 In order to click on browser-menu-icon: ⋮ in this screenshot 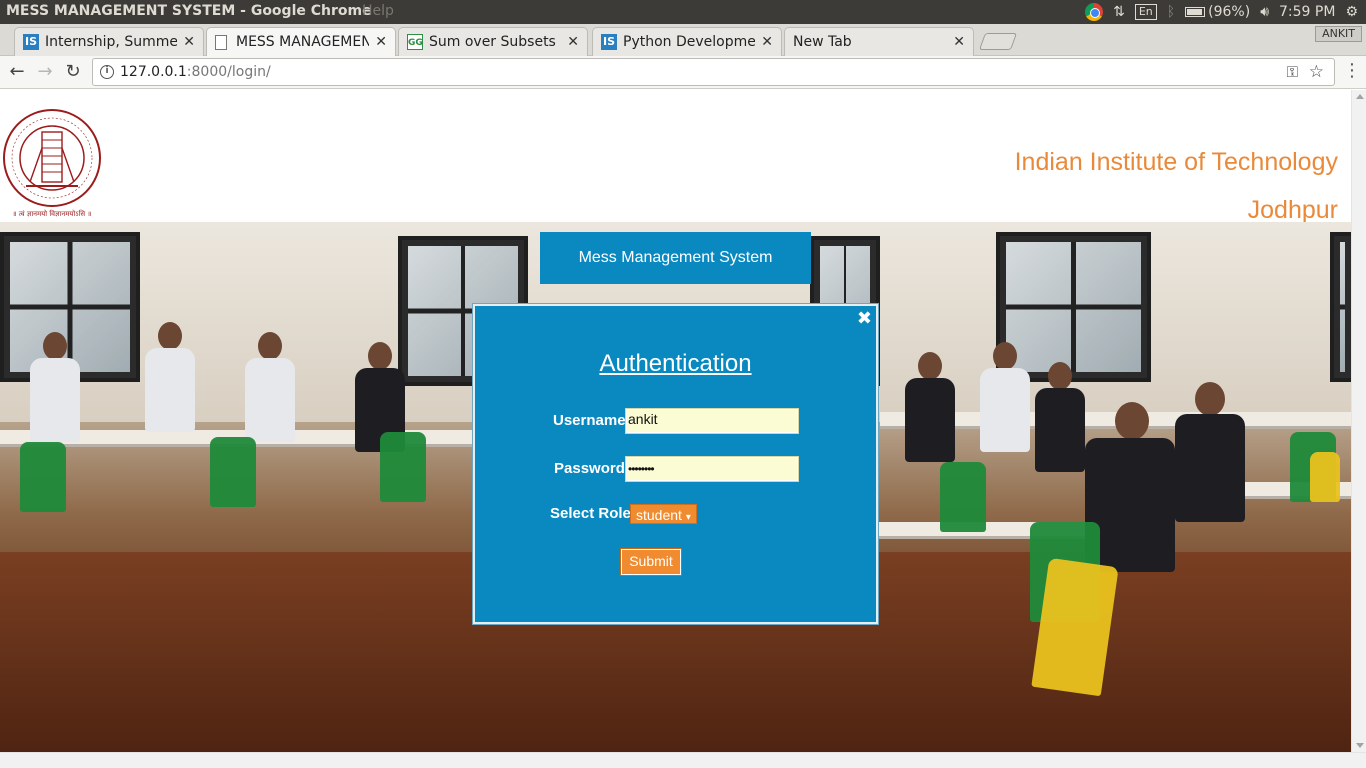, I will do `click(1352, 71)`.